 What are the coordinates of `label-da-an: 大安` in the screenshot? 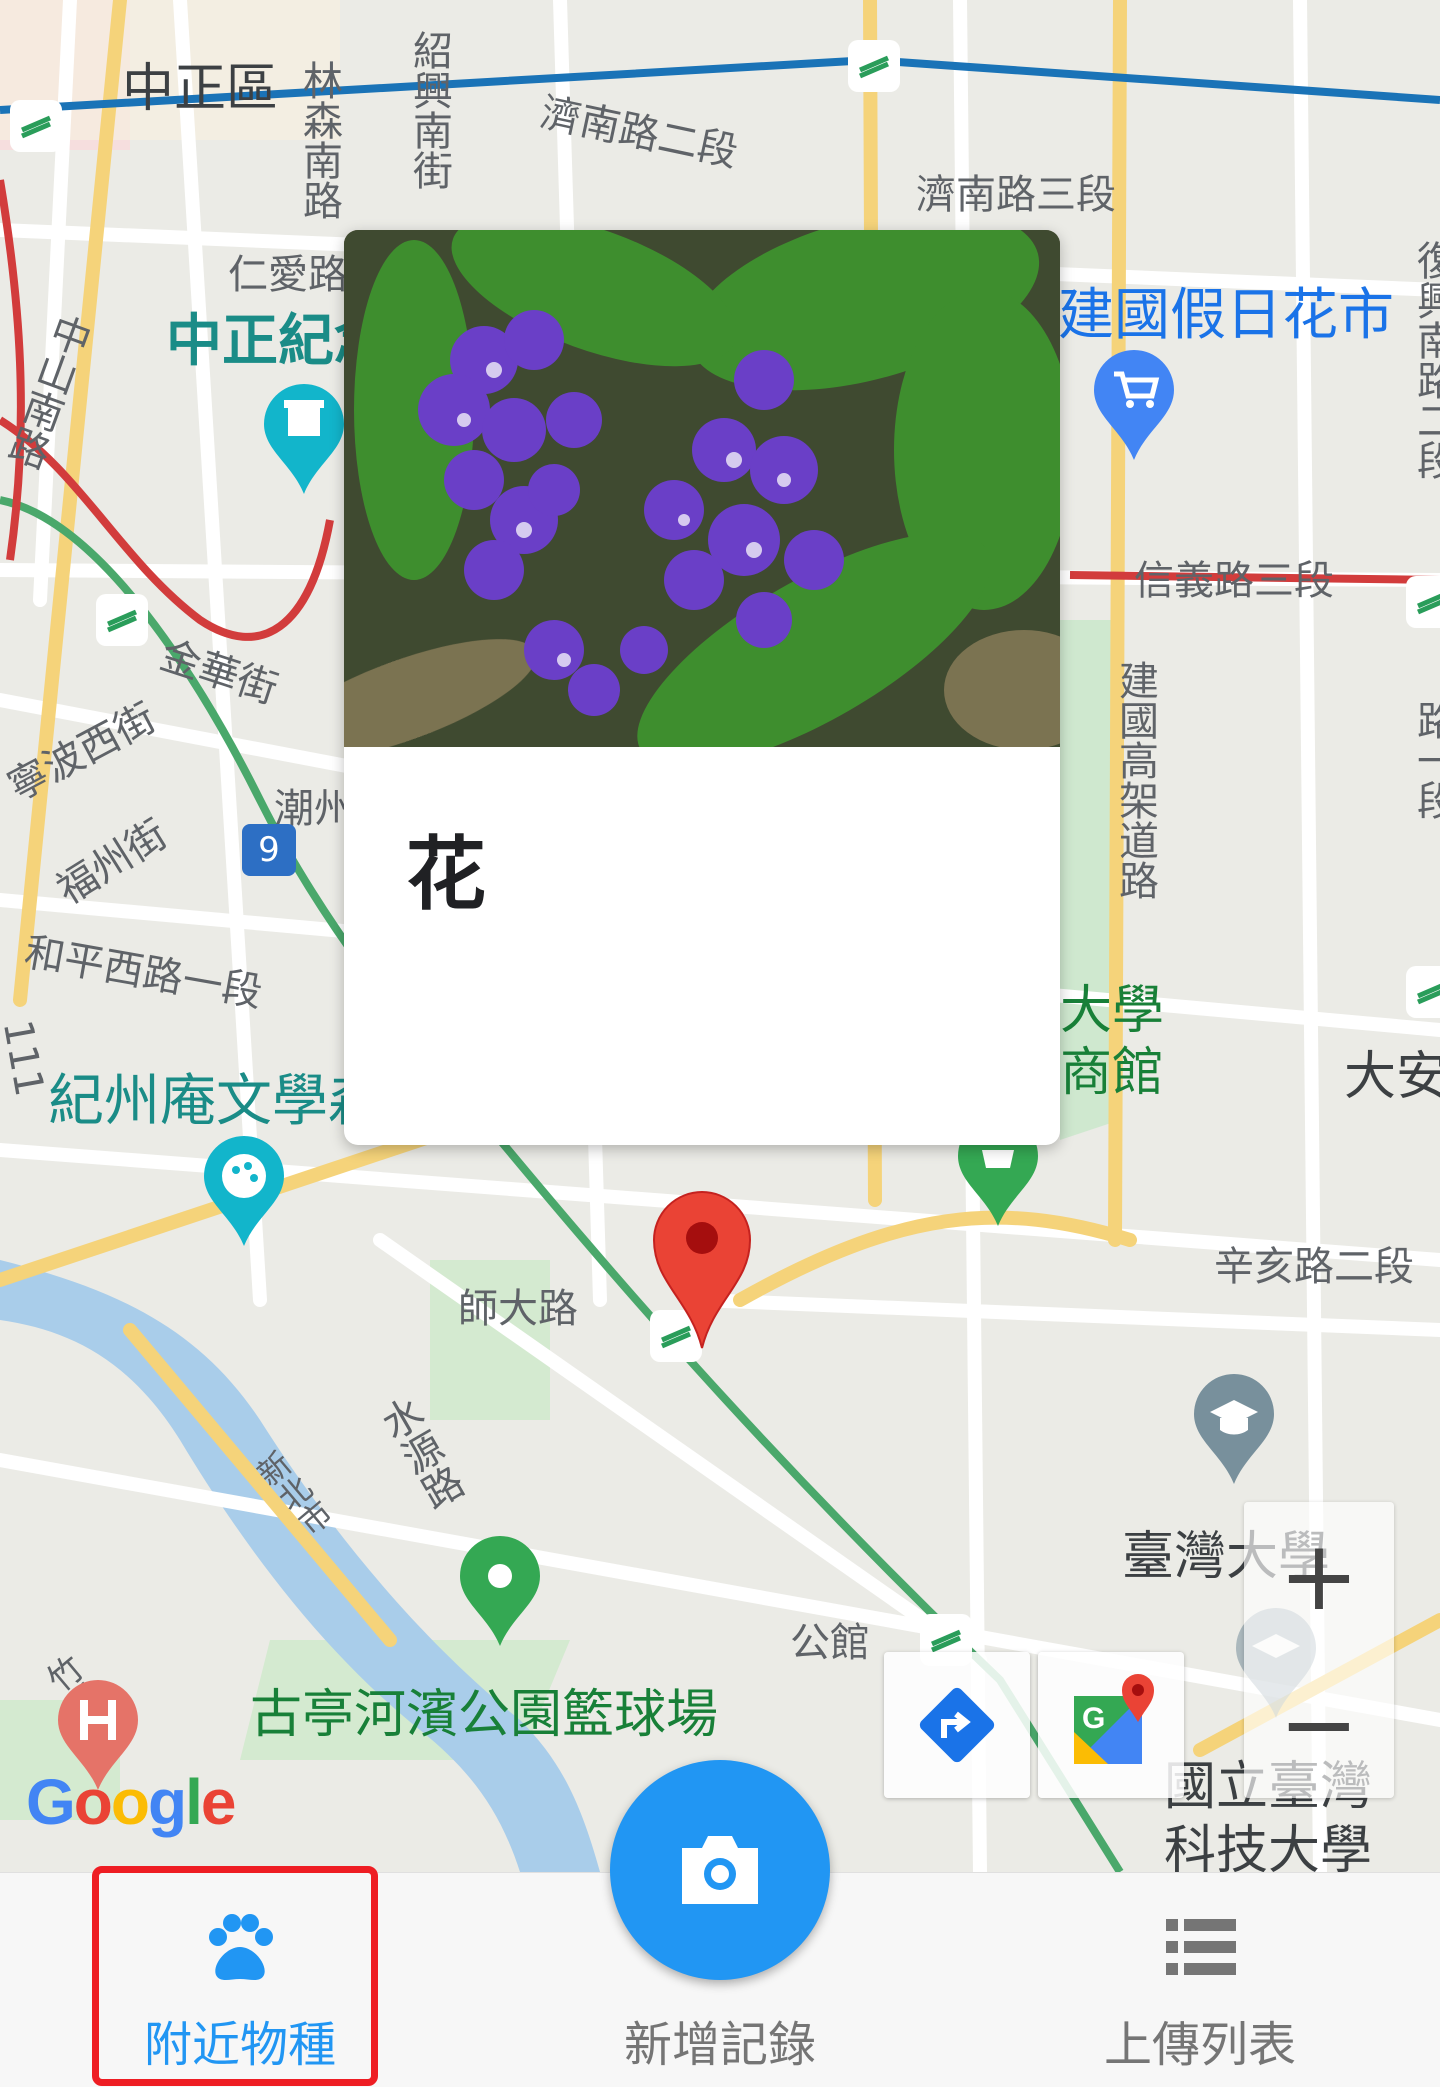 It's located at (1392, 1077).